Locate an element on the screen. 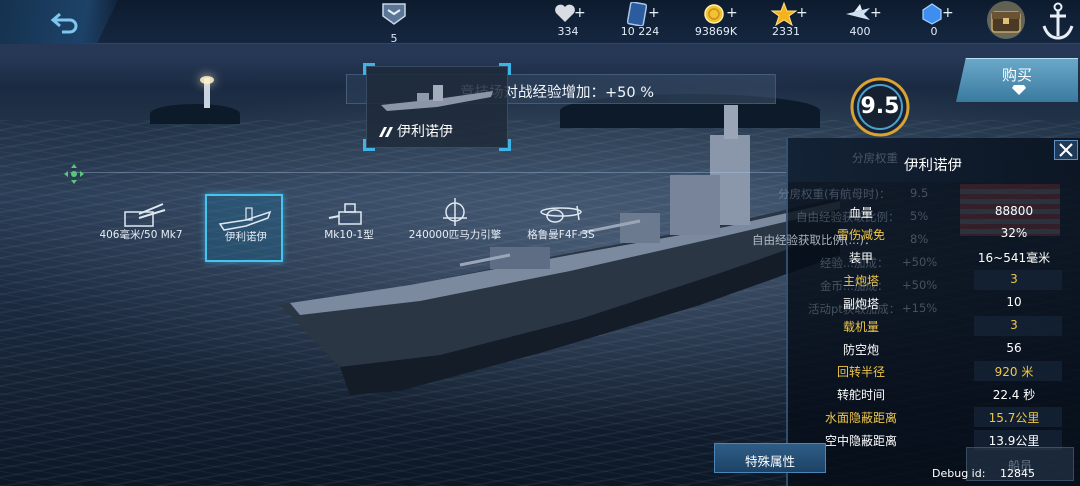 Image resolution: width=1080 pixels, height=486 pixels. resource-planes: + 400 is located at coordinates (860, 19).